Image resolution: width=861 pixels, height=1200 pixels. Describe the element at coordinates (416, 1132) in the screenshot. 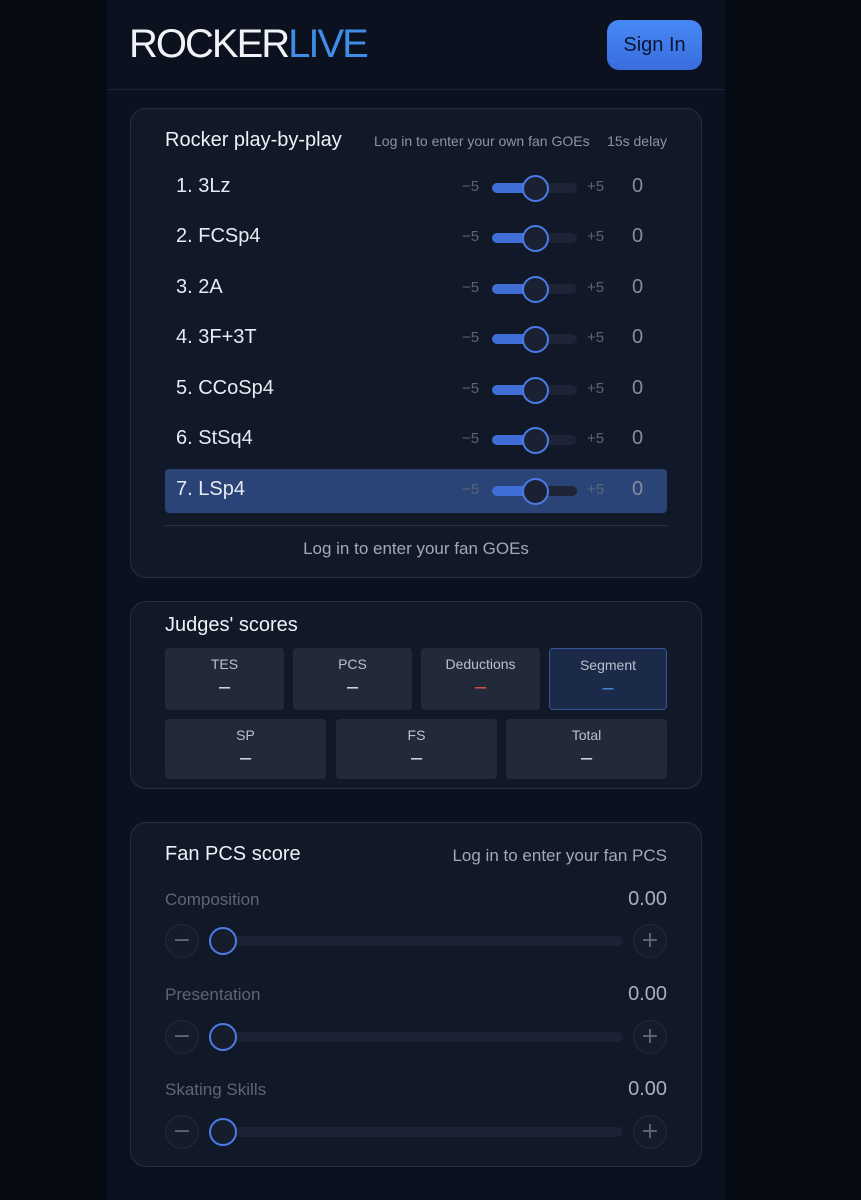

I see `skating-skills-slider` at that location.